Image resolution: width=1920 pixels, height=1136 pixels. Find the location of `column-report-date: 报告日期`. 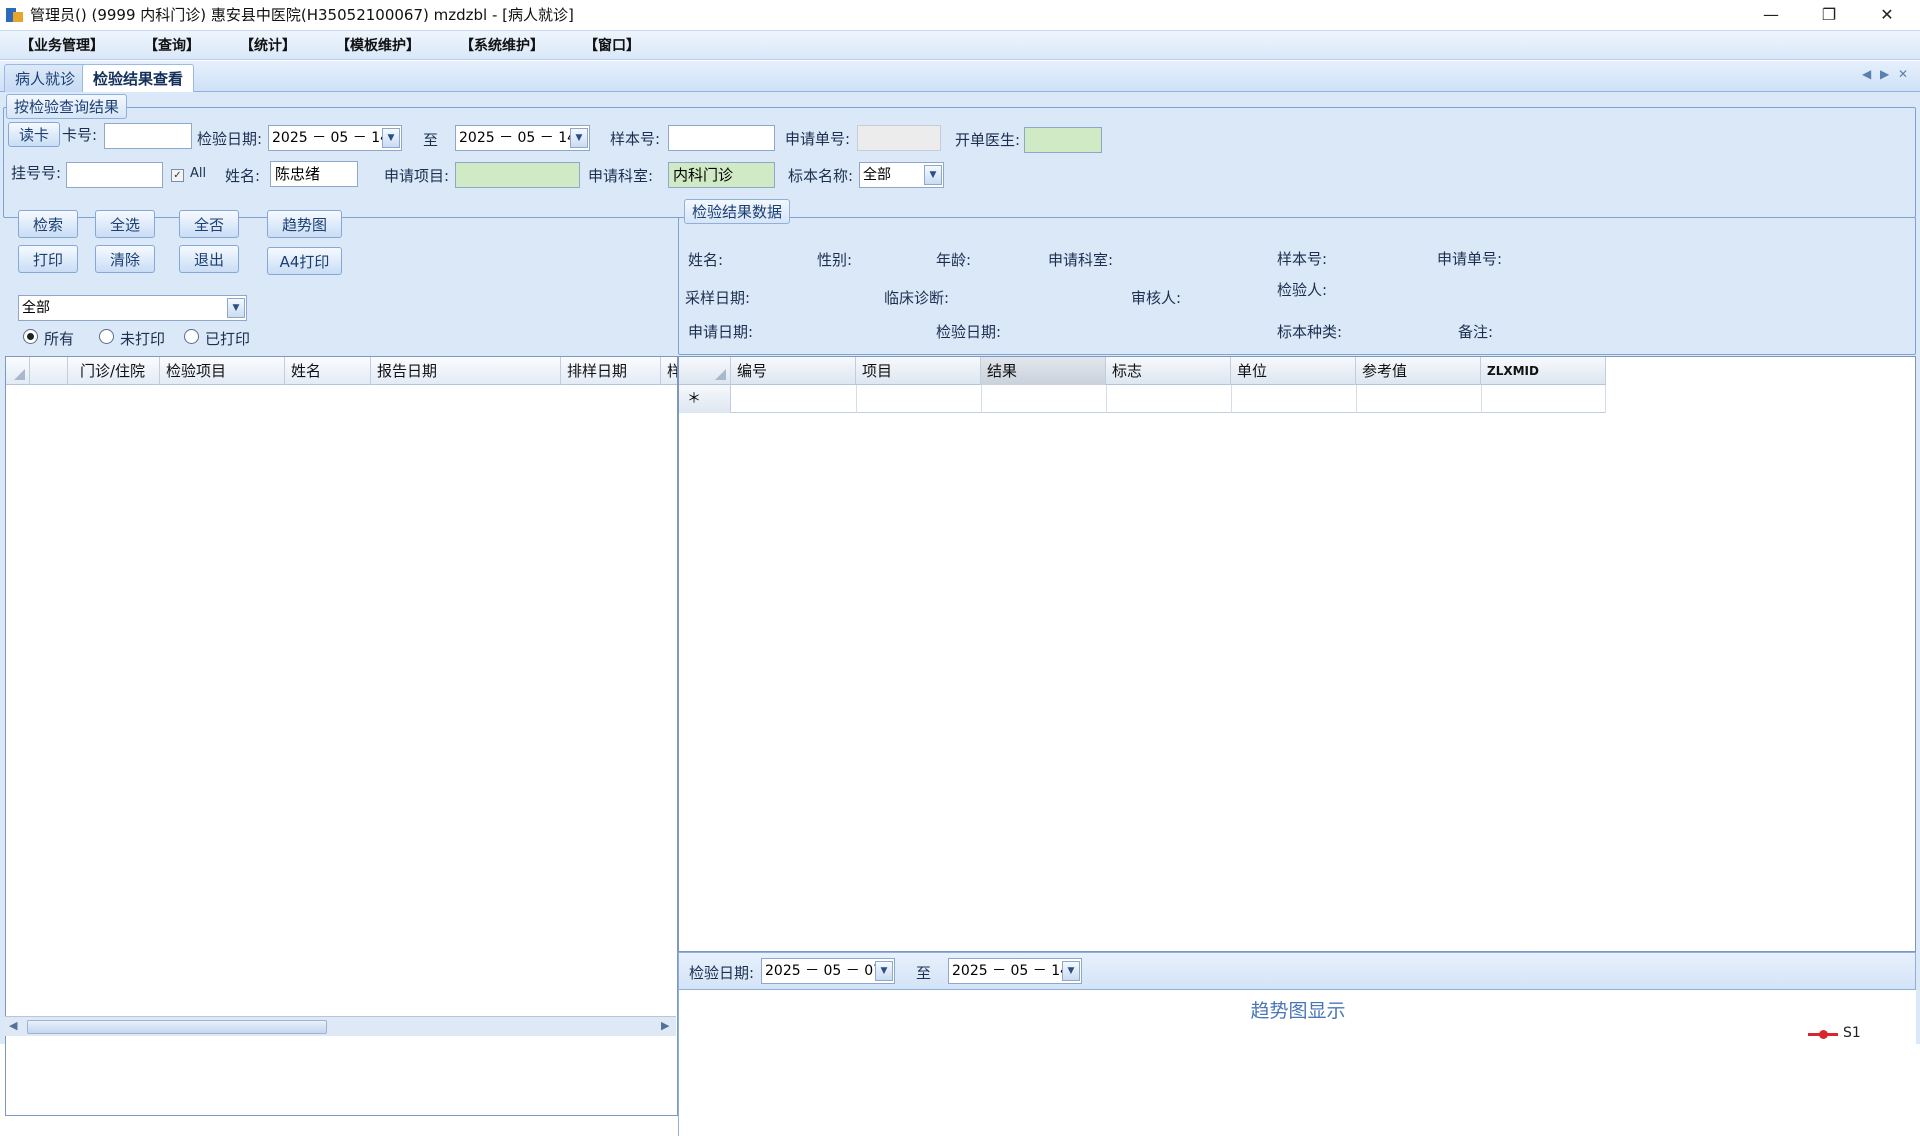

column-report-date: 报告日期 is located at coordinates (466, 371).